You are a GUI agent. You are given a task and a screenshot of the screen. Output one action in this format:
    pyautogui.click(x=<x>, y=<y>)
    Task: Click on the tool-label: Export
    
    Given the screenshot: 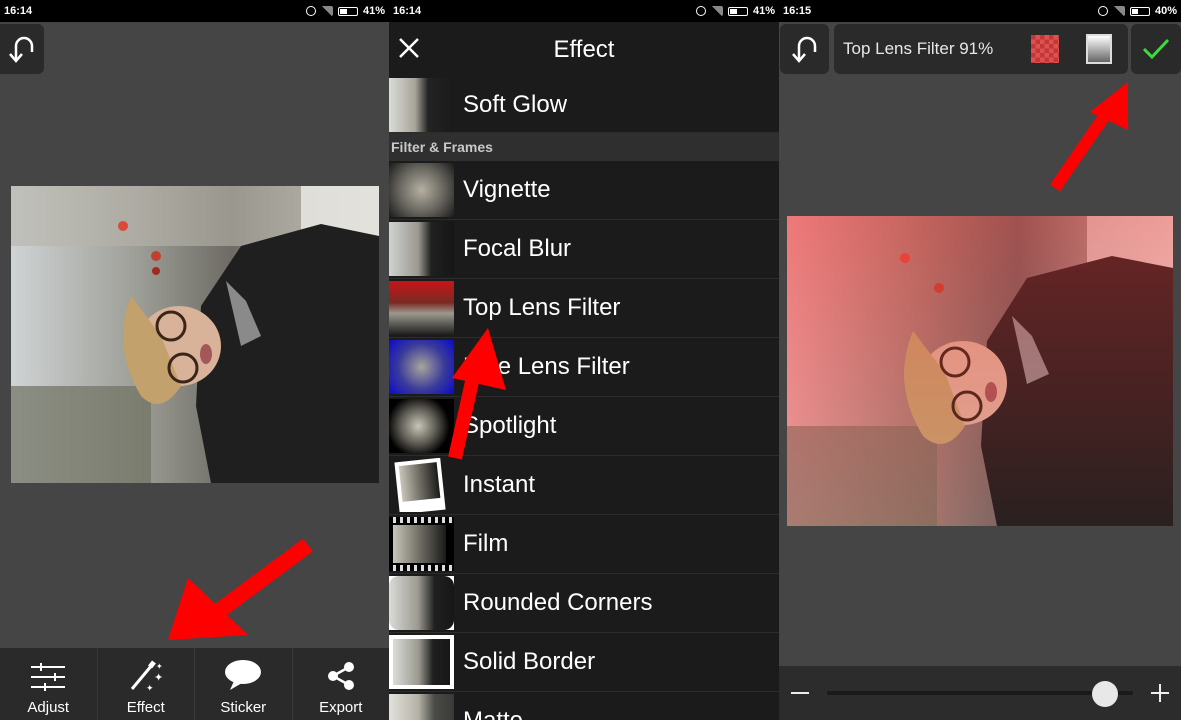 What is the action you would take?
    pyautogui.click(x=341, y=707)
    